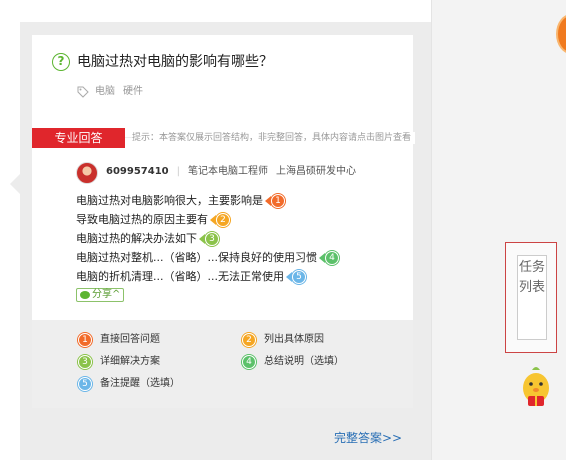 Image resolution: width=566 pixels, height=460 pixels. What do you see at coordinates (87, 173) in the screenshot?
I see `avatar` at bounding box center [87, 173].